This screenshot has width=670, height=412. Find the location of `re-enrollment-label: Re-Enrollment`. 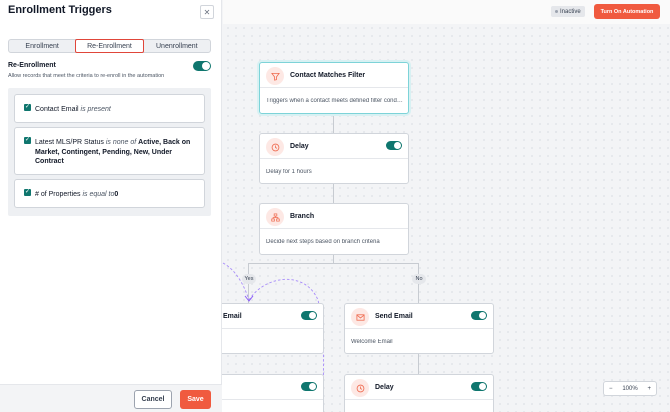

re-enrollment-label: Re-Enrollment is located at coordinates (32, 65).